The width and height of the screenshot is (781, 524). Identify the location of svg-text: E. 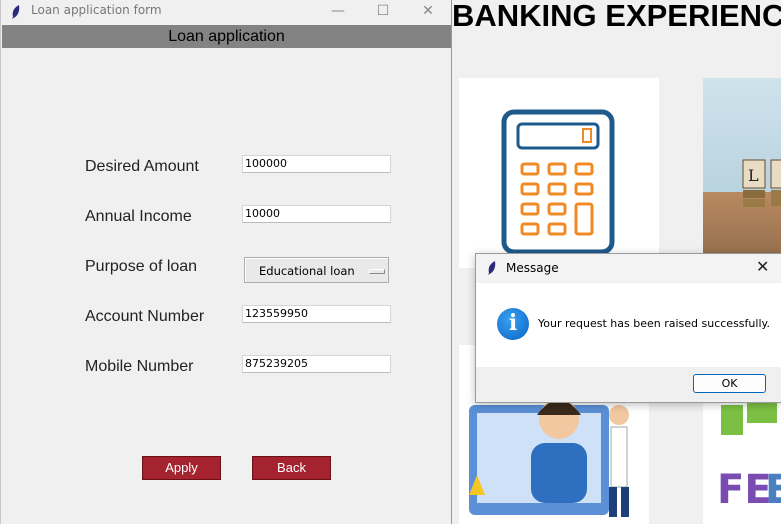
(773, 490).